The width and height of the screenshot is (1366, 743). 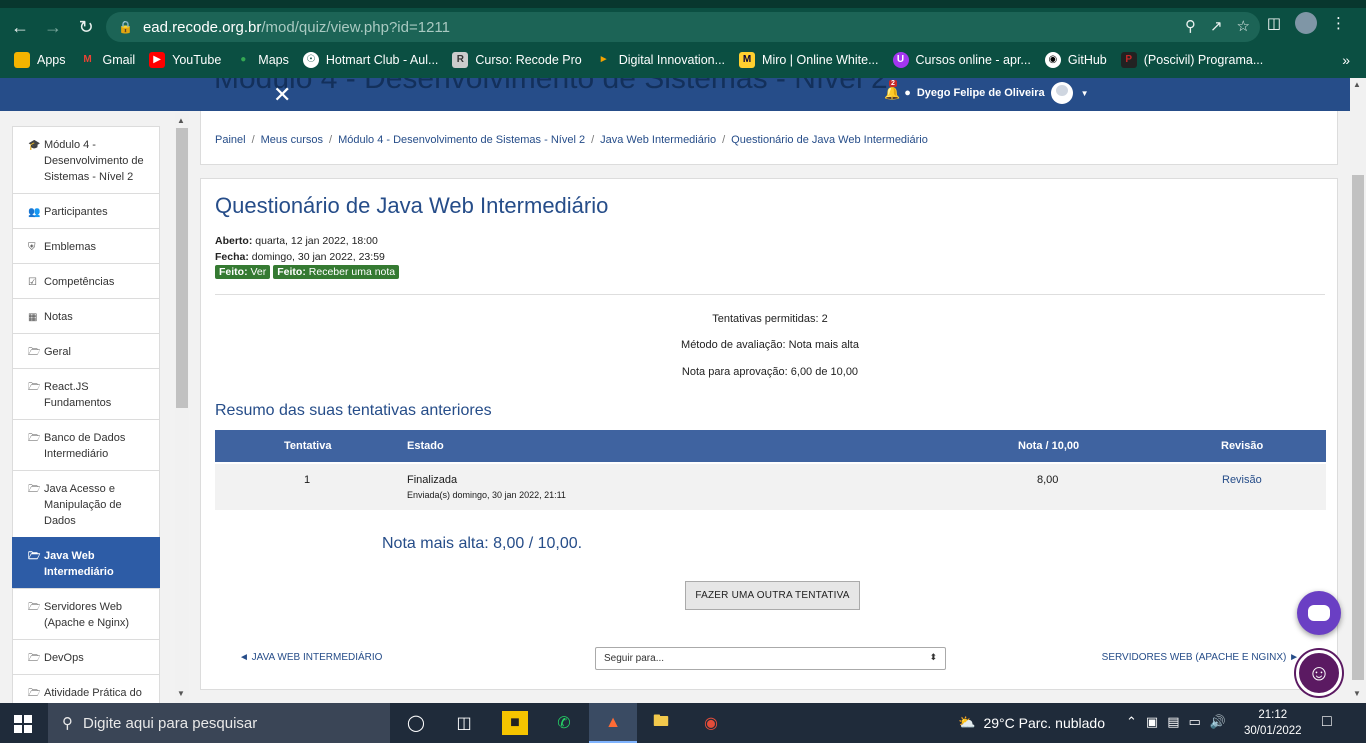 What do you see at coordinates (1358, 427) in the screenshot?
I see `page-scrollbar-thumb` at bounding box center [1358, 427].